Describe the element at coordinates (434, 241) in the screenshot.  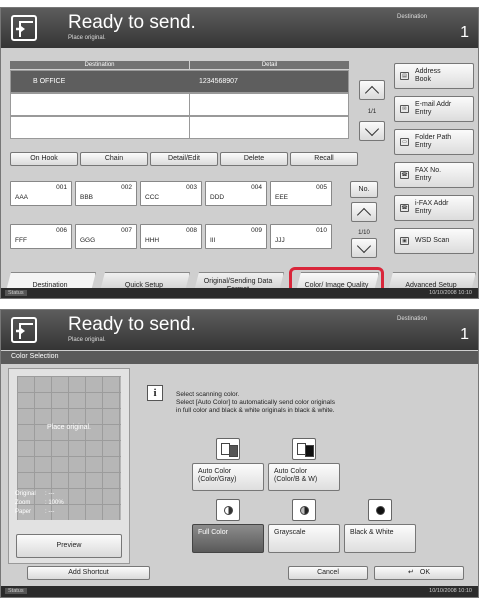
I see `wsd-scan-button: ▣ WSD Scan` at that location.